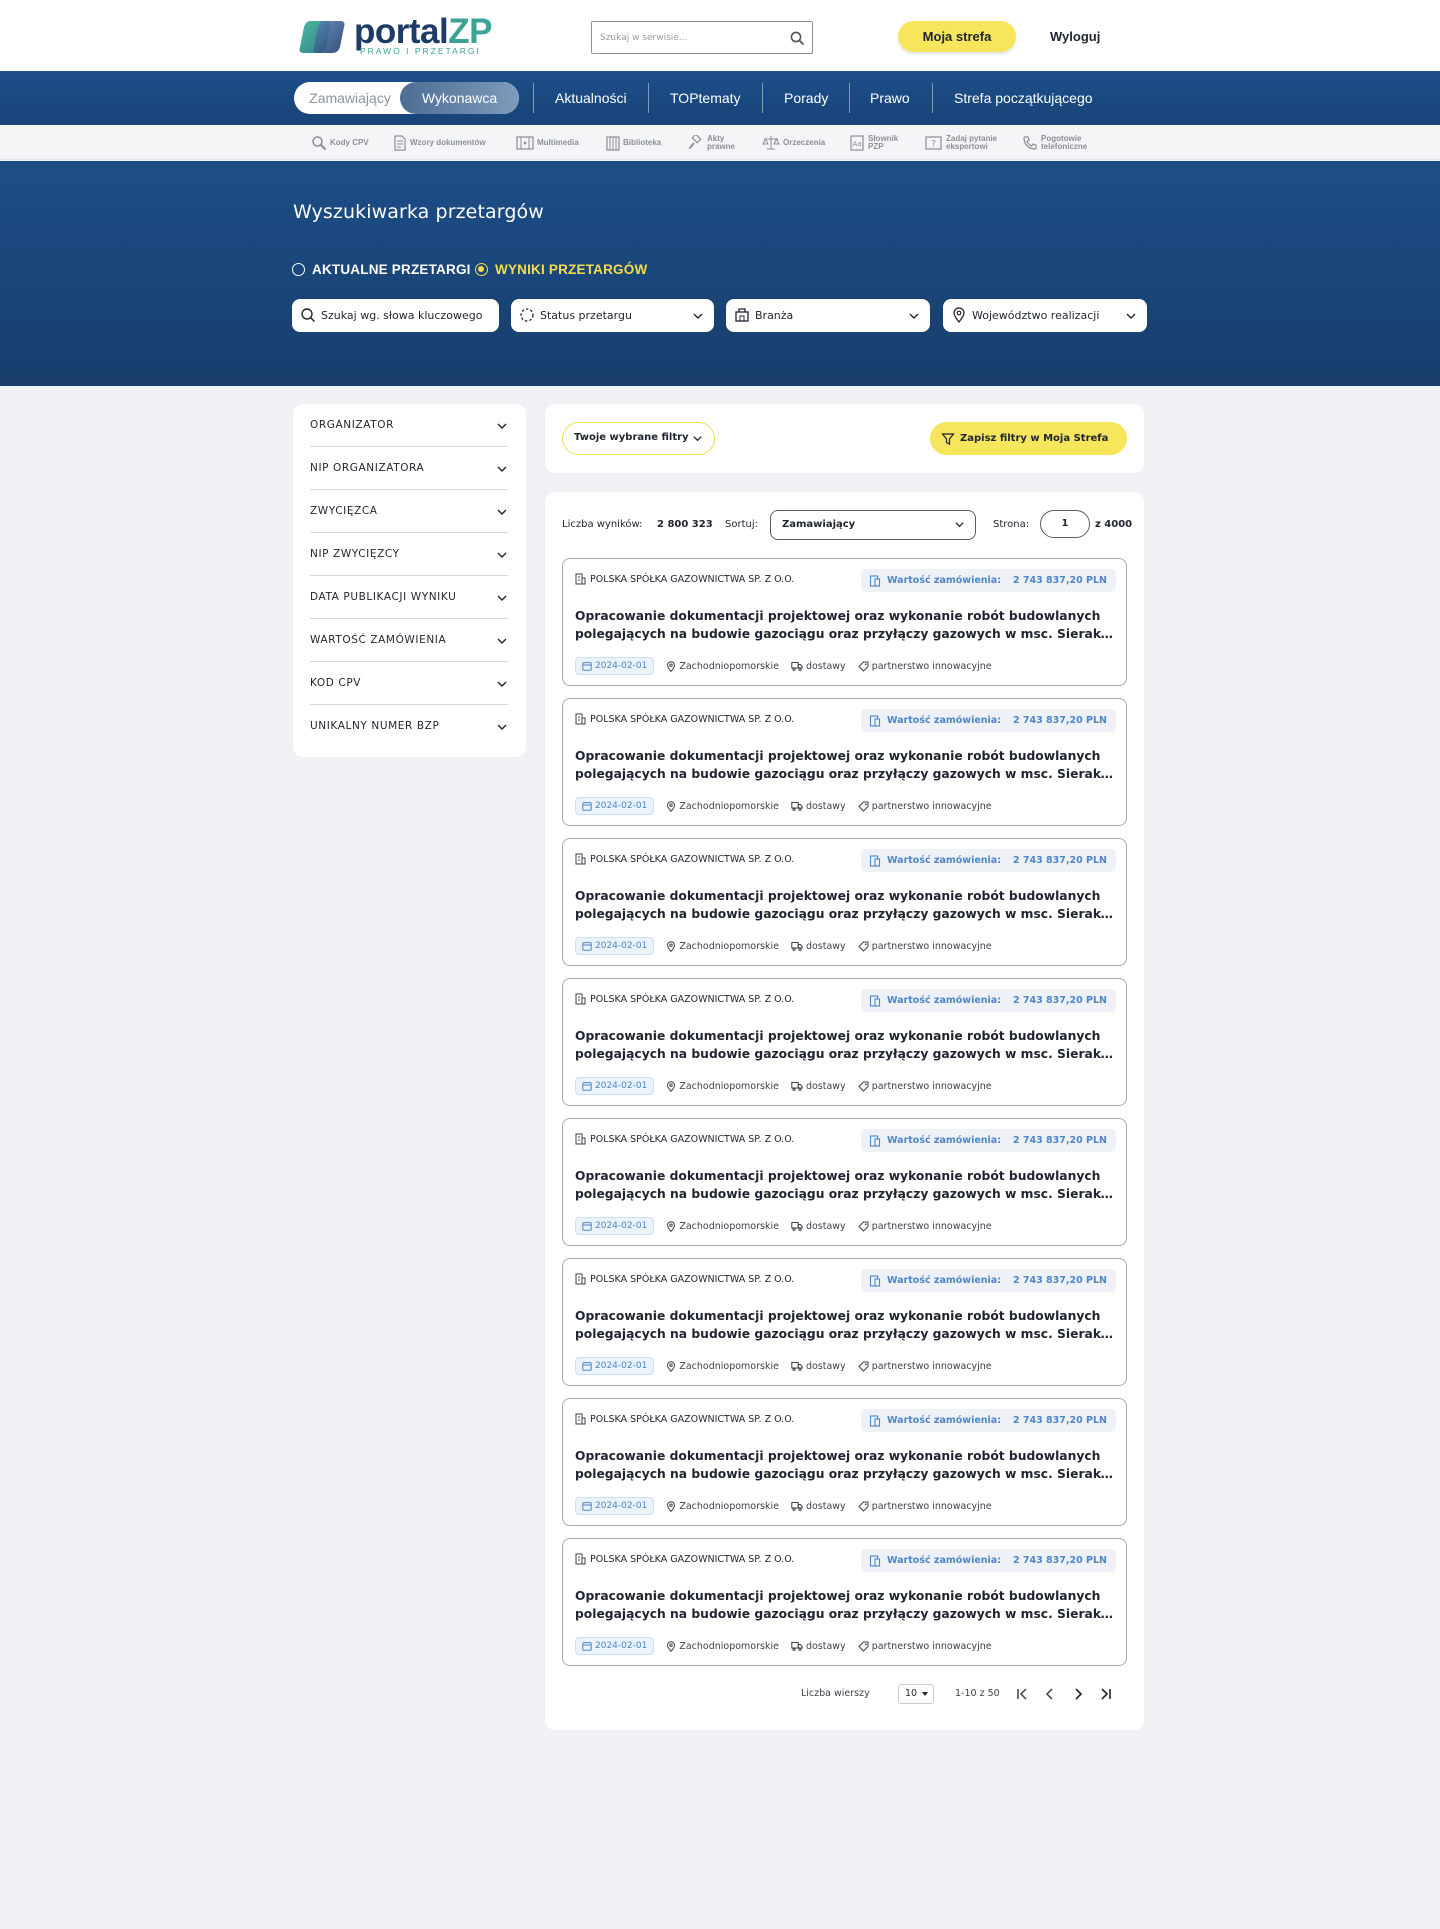 Image resolution: width=1440 pixels, height=1929 pixels. What do you see at coordinates (873, 525) in the screenshot?
I see `sort-select: Zamawiający` at bounding box center [873, 525].